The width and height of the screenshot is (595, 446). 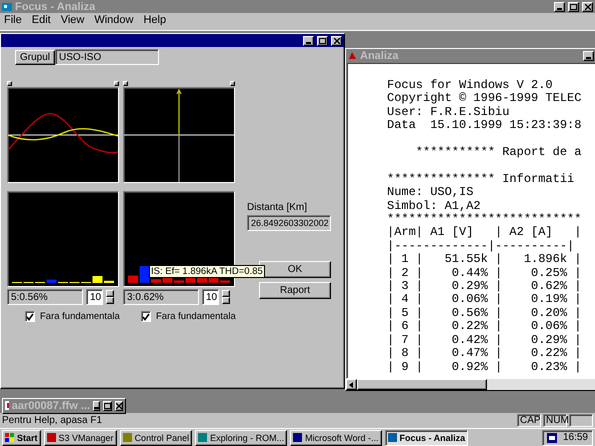 What do you see at coordinates (484, 126) in the screenshot?
I see `report-line: Data 15.10.1999 15:23:39:8` at bounding box center [484, 126].